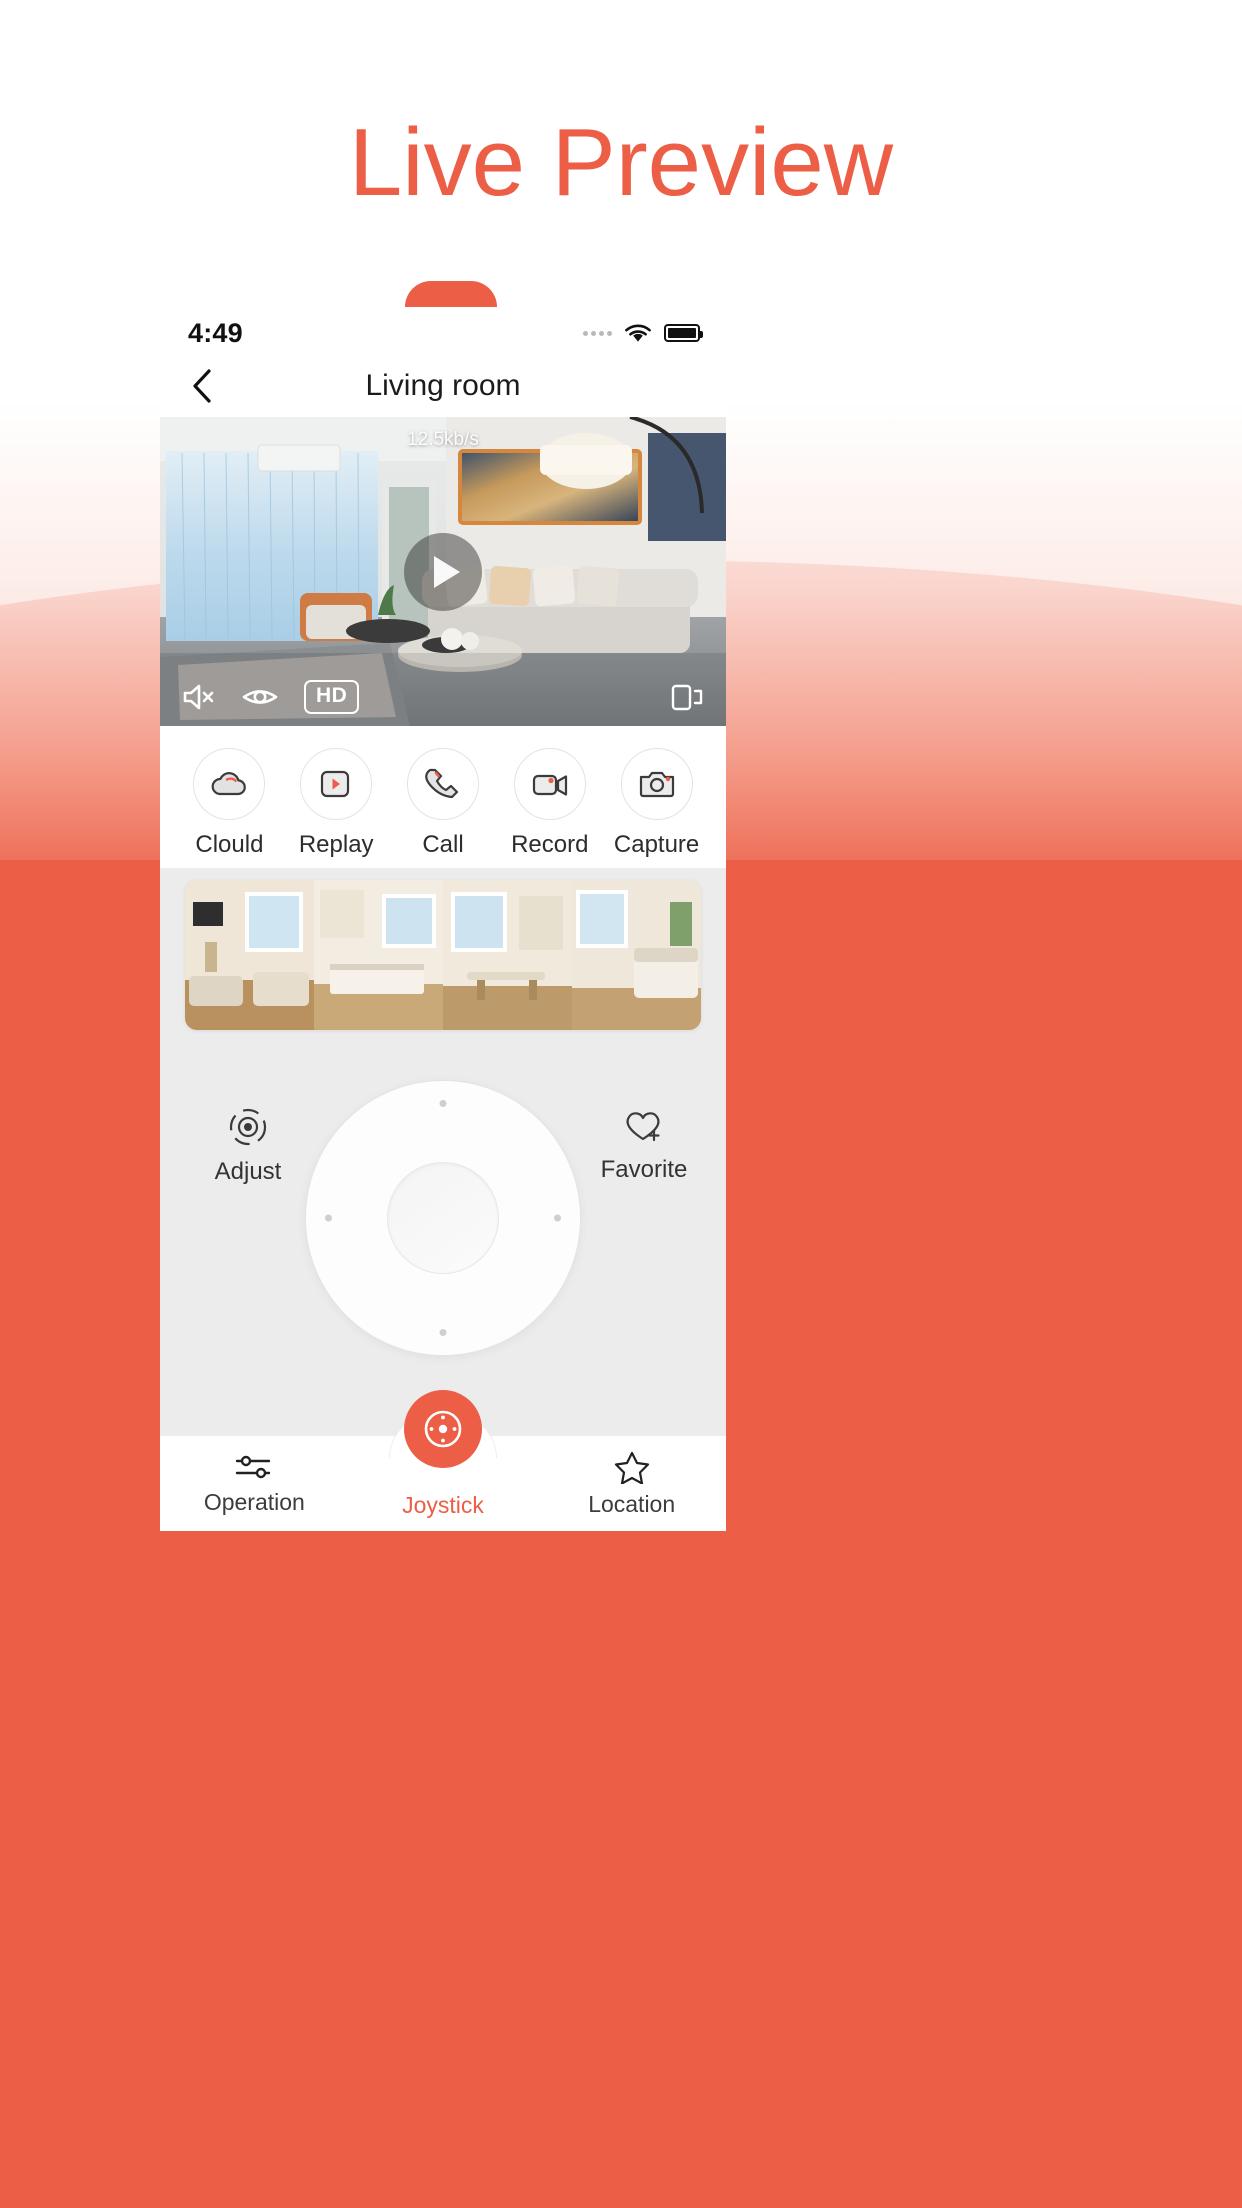 The height and width of the screenshot is (2208, 1242). I want to click on joystick-dot-down, so click(443, 1332).